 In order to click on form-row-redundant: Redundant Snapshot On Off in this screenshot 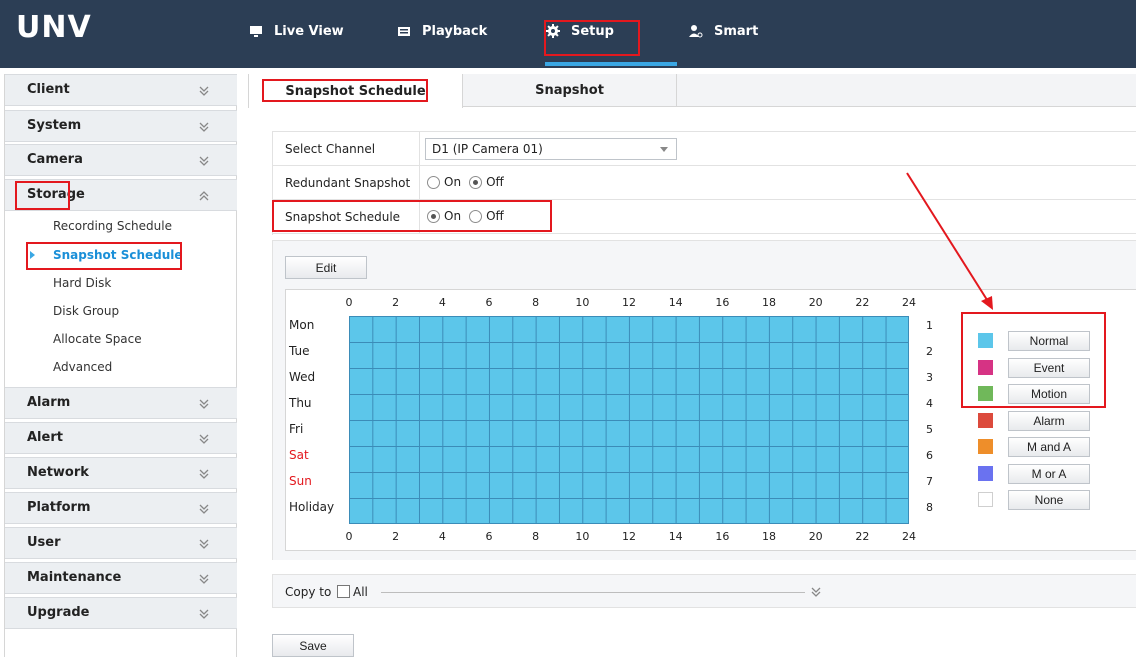, I will do `click(704, 183)`.